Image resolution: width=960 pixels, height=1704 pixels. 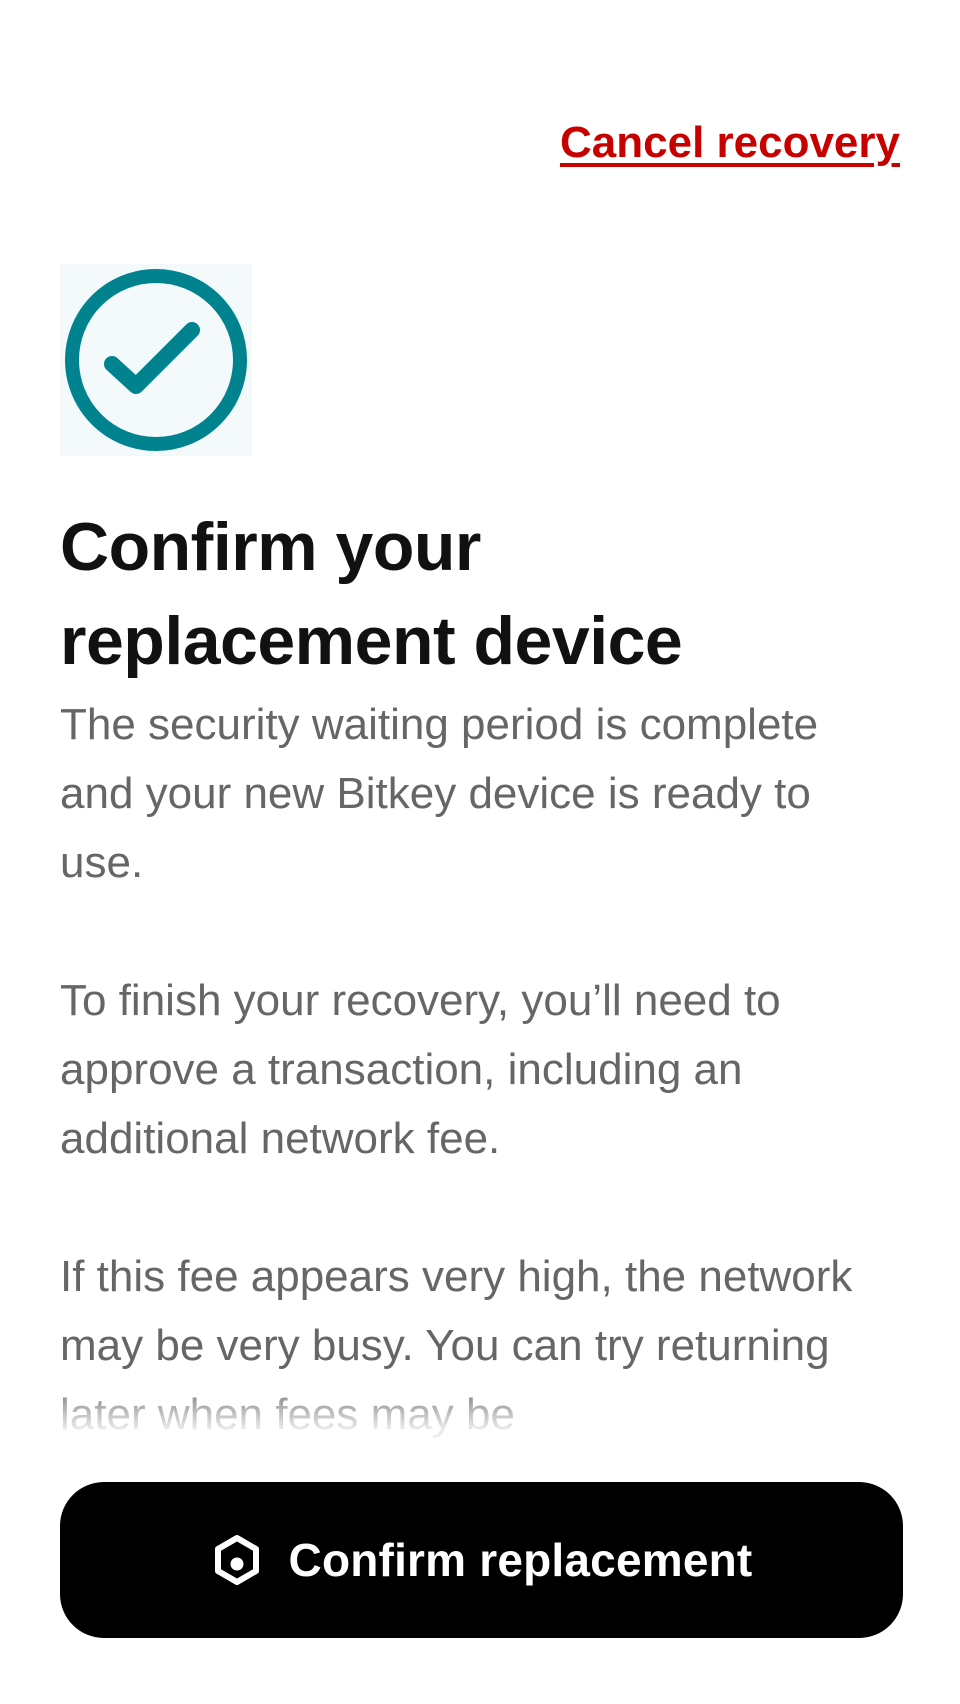 I want to click on hero-icon-container, so click(x=156, y=360).